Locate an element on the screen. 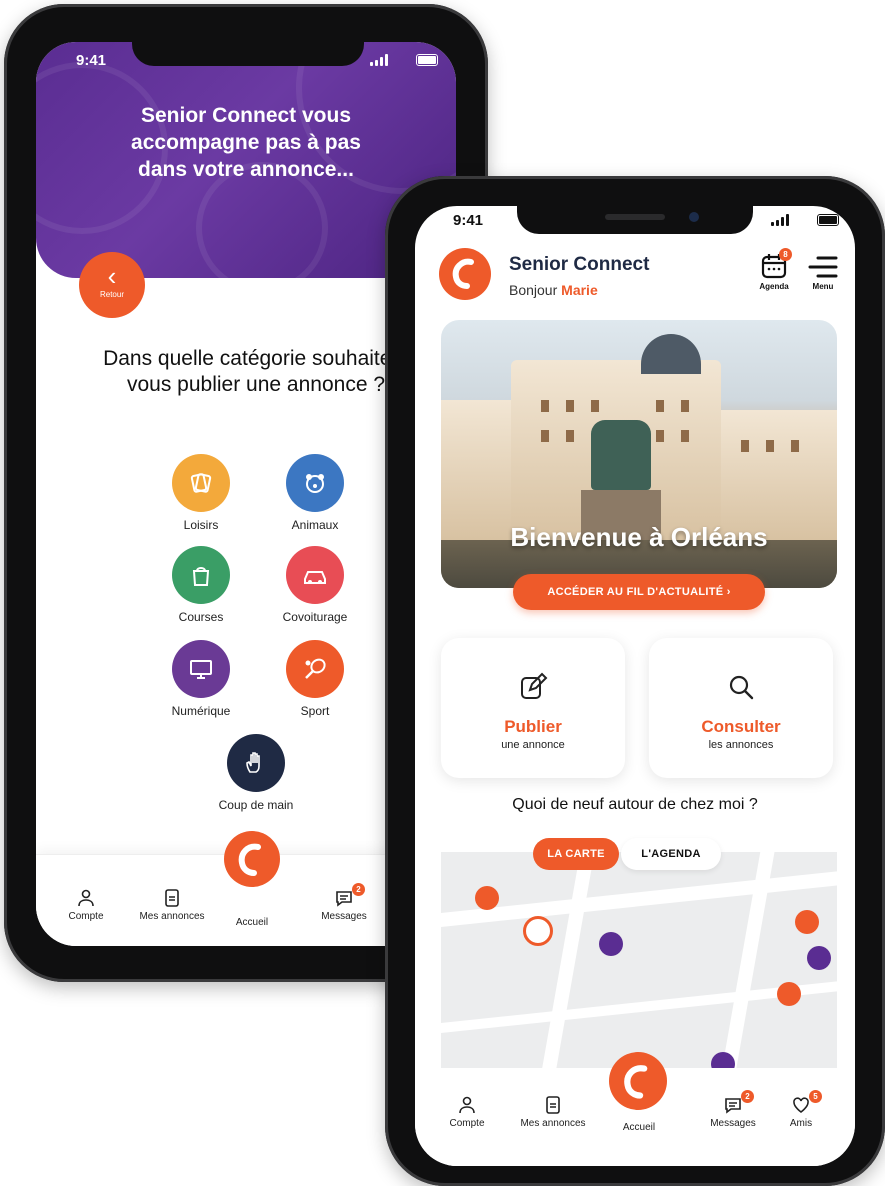  category-label: Loisirs is located at coordinates (201, 525).